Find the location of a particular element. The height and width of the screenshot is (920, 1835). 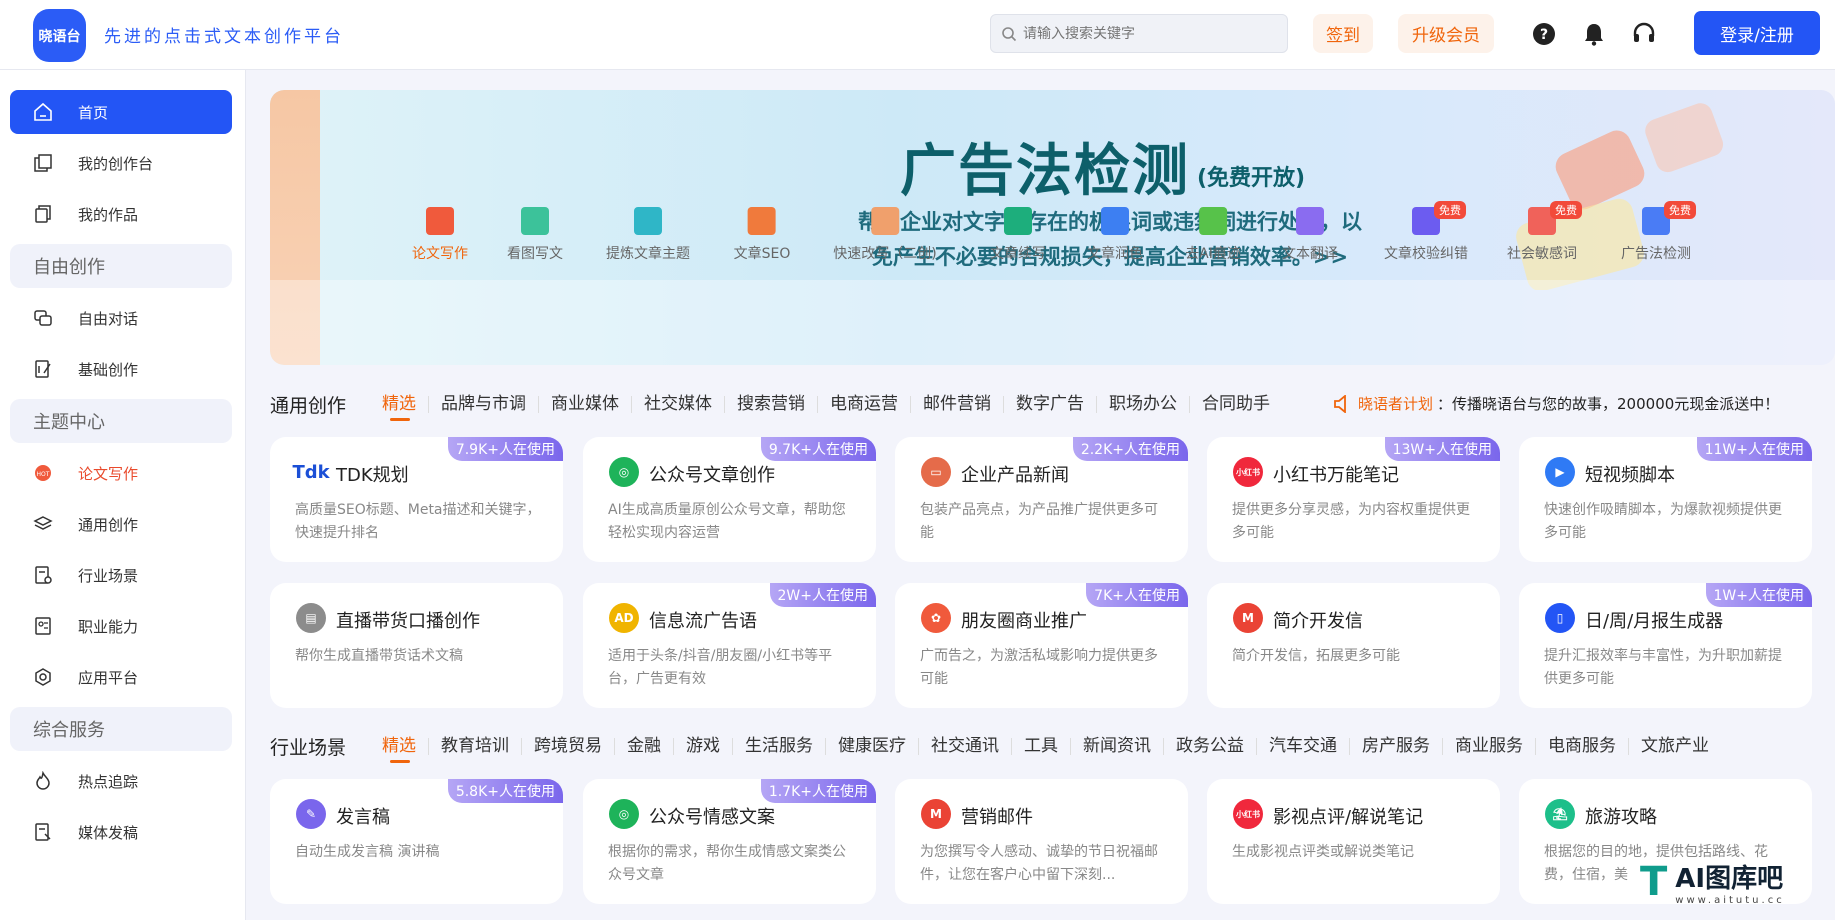

tool-item: 快速改写（二创) is located at coordinates (885, 235).